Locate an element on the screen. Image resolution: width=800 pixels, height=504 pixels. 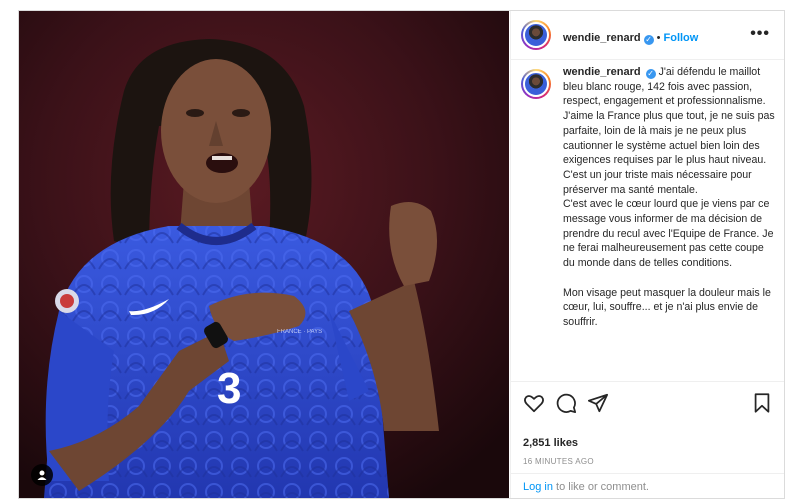
user-tag-icon is located at coordinates (42, 475).